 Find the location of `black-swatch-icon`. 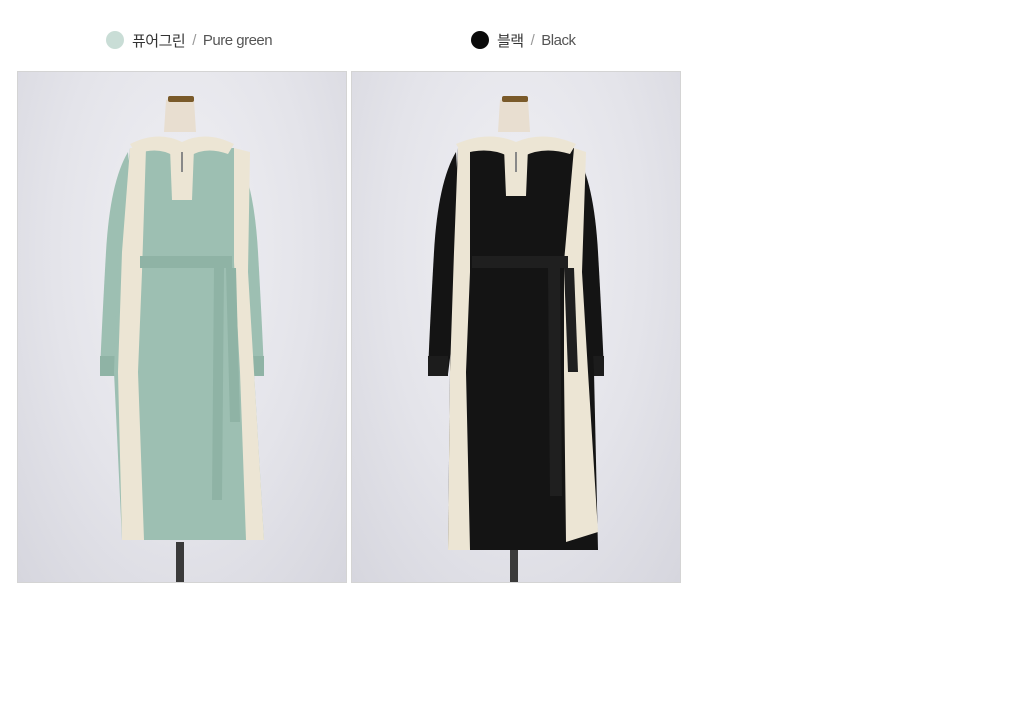

black-swatch-icon is located at coordinates (480, 40).